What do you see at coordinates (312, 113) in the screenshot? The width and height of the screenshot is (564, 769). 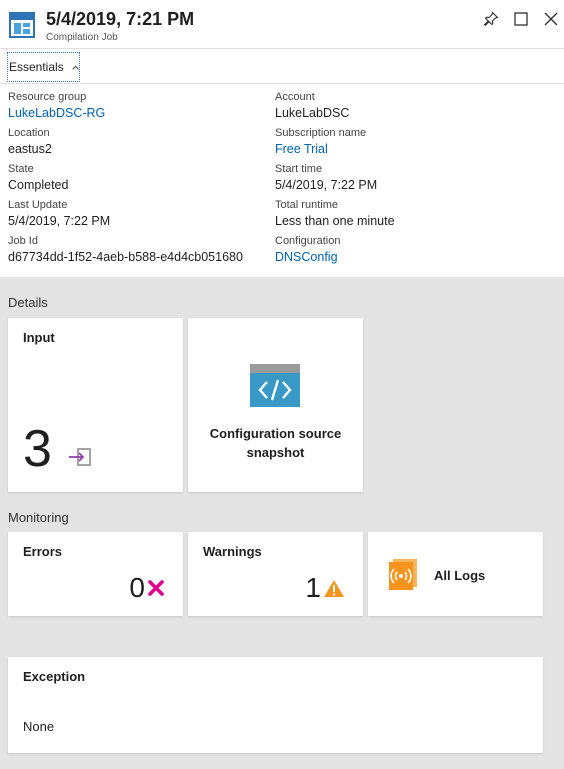 I see `field-value: LukeLabDSC` at bounding box center [312, 113].